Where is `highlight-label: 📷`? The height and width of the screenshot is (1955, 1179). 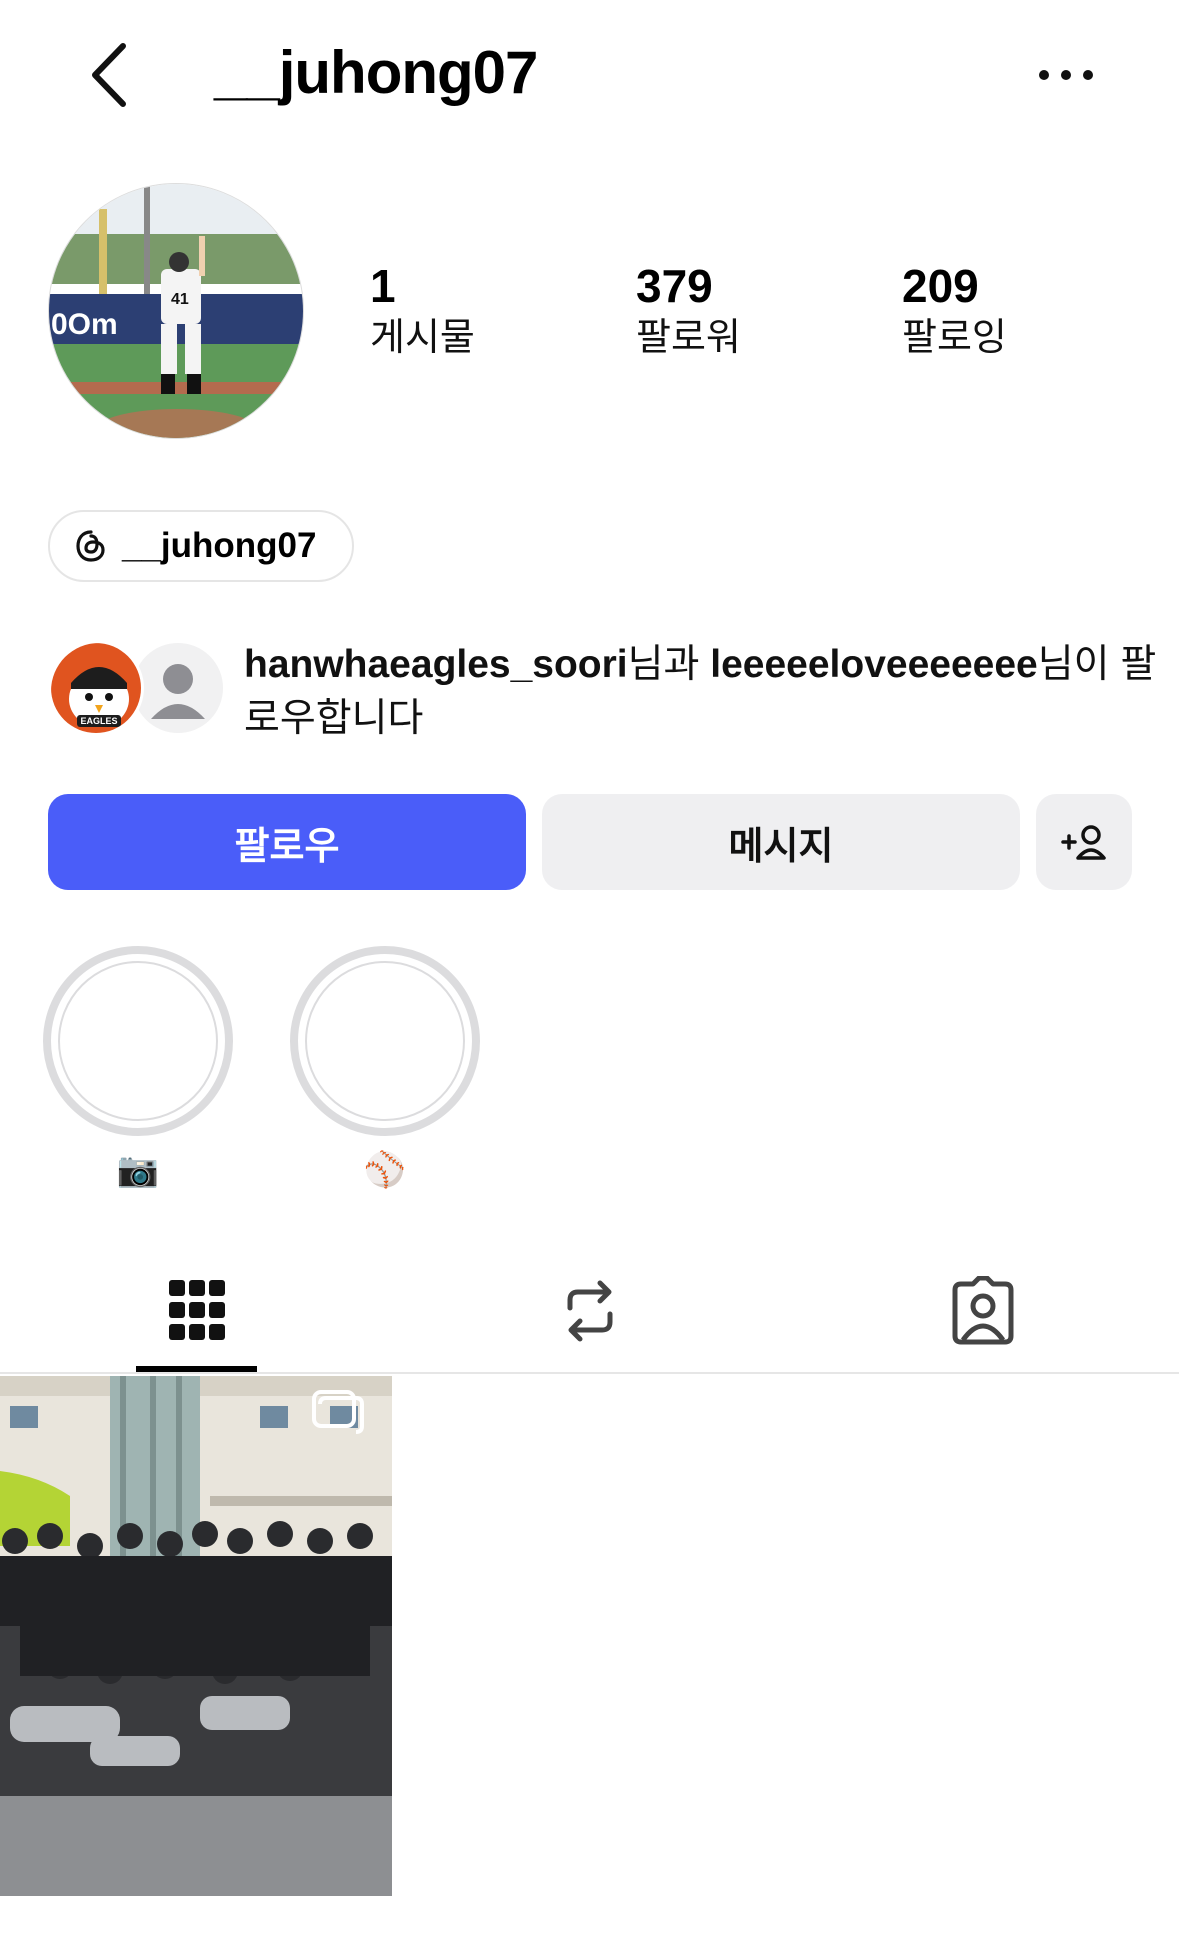 highlight-label: 📷 is located at coordinates (138, 1170).